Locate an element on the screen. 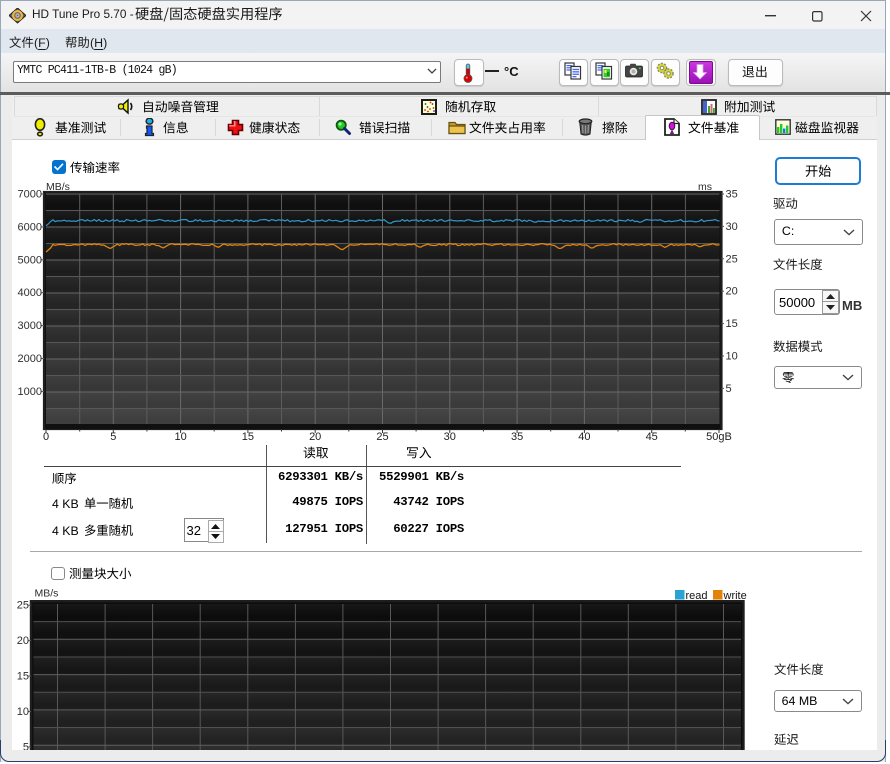 The image size is (890, 764). svg-text: 35 is located at coordinates (732, 195).